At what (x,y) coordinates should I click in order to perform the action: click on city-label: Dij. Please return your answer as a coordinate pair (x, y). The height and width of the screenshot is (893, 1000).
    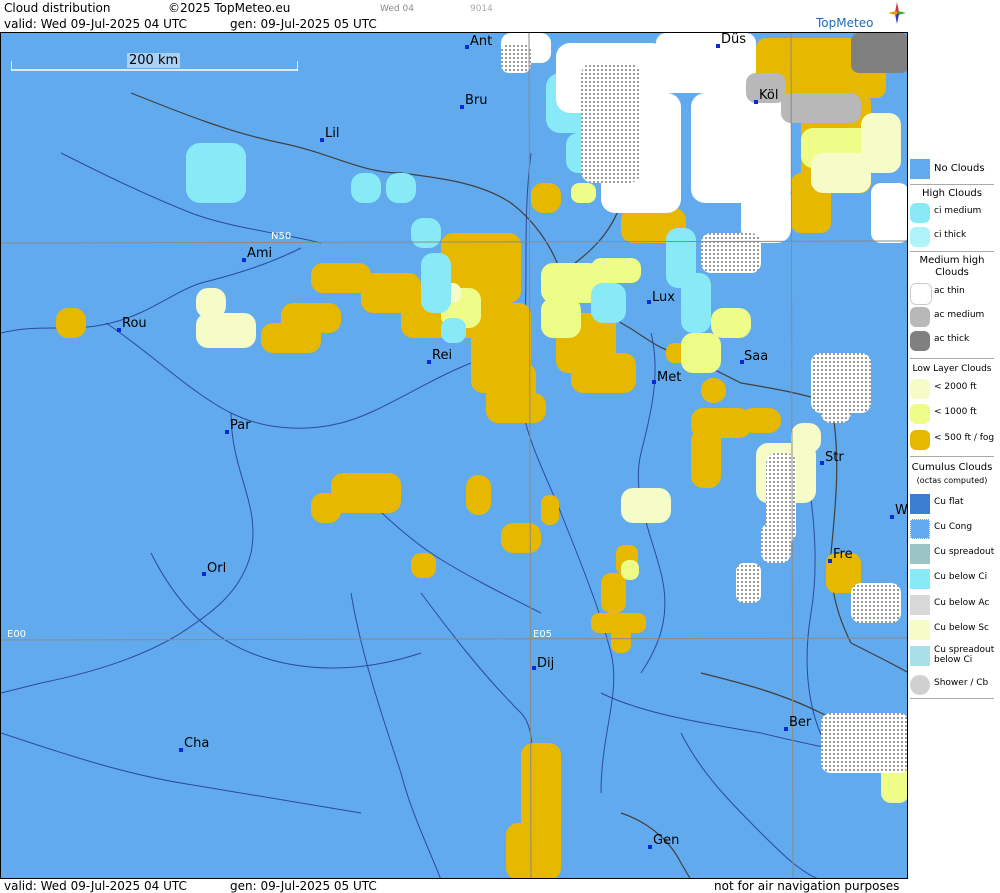
    Looking at the image, I should click on (545, 663).